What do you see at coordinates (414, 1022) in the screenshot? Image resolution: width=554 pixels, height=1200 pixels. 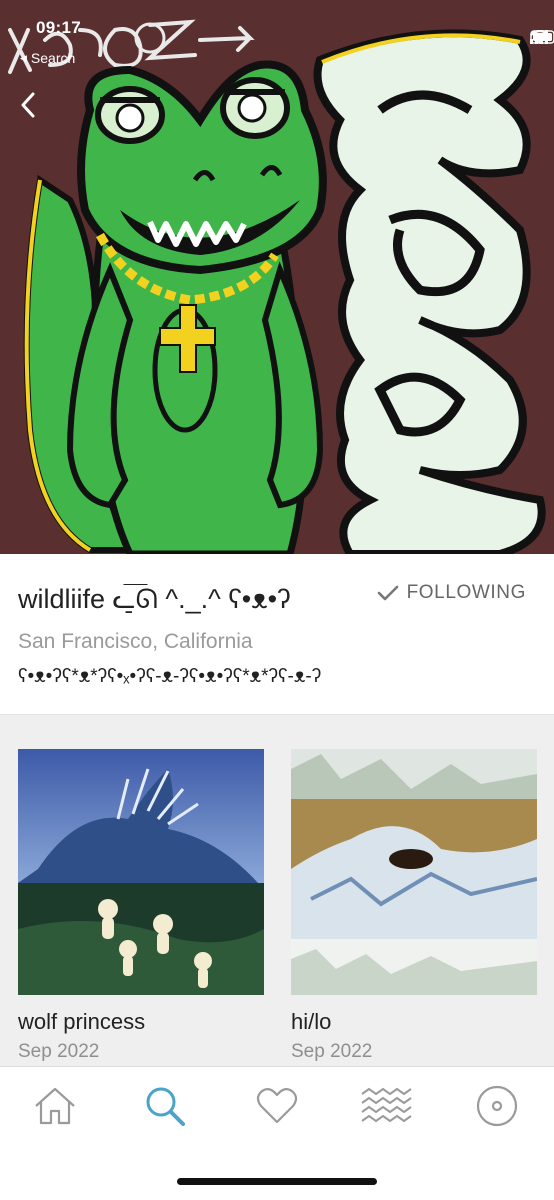 I see `release-title: hi/lo` at bounding box center [414, 1022].